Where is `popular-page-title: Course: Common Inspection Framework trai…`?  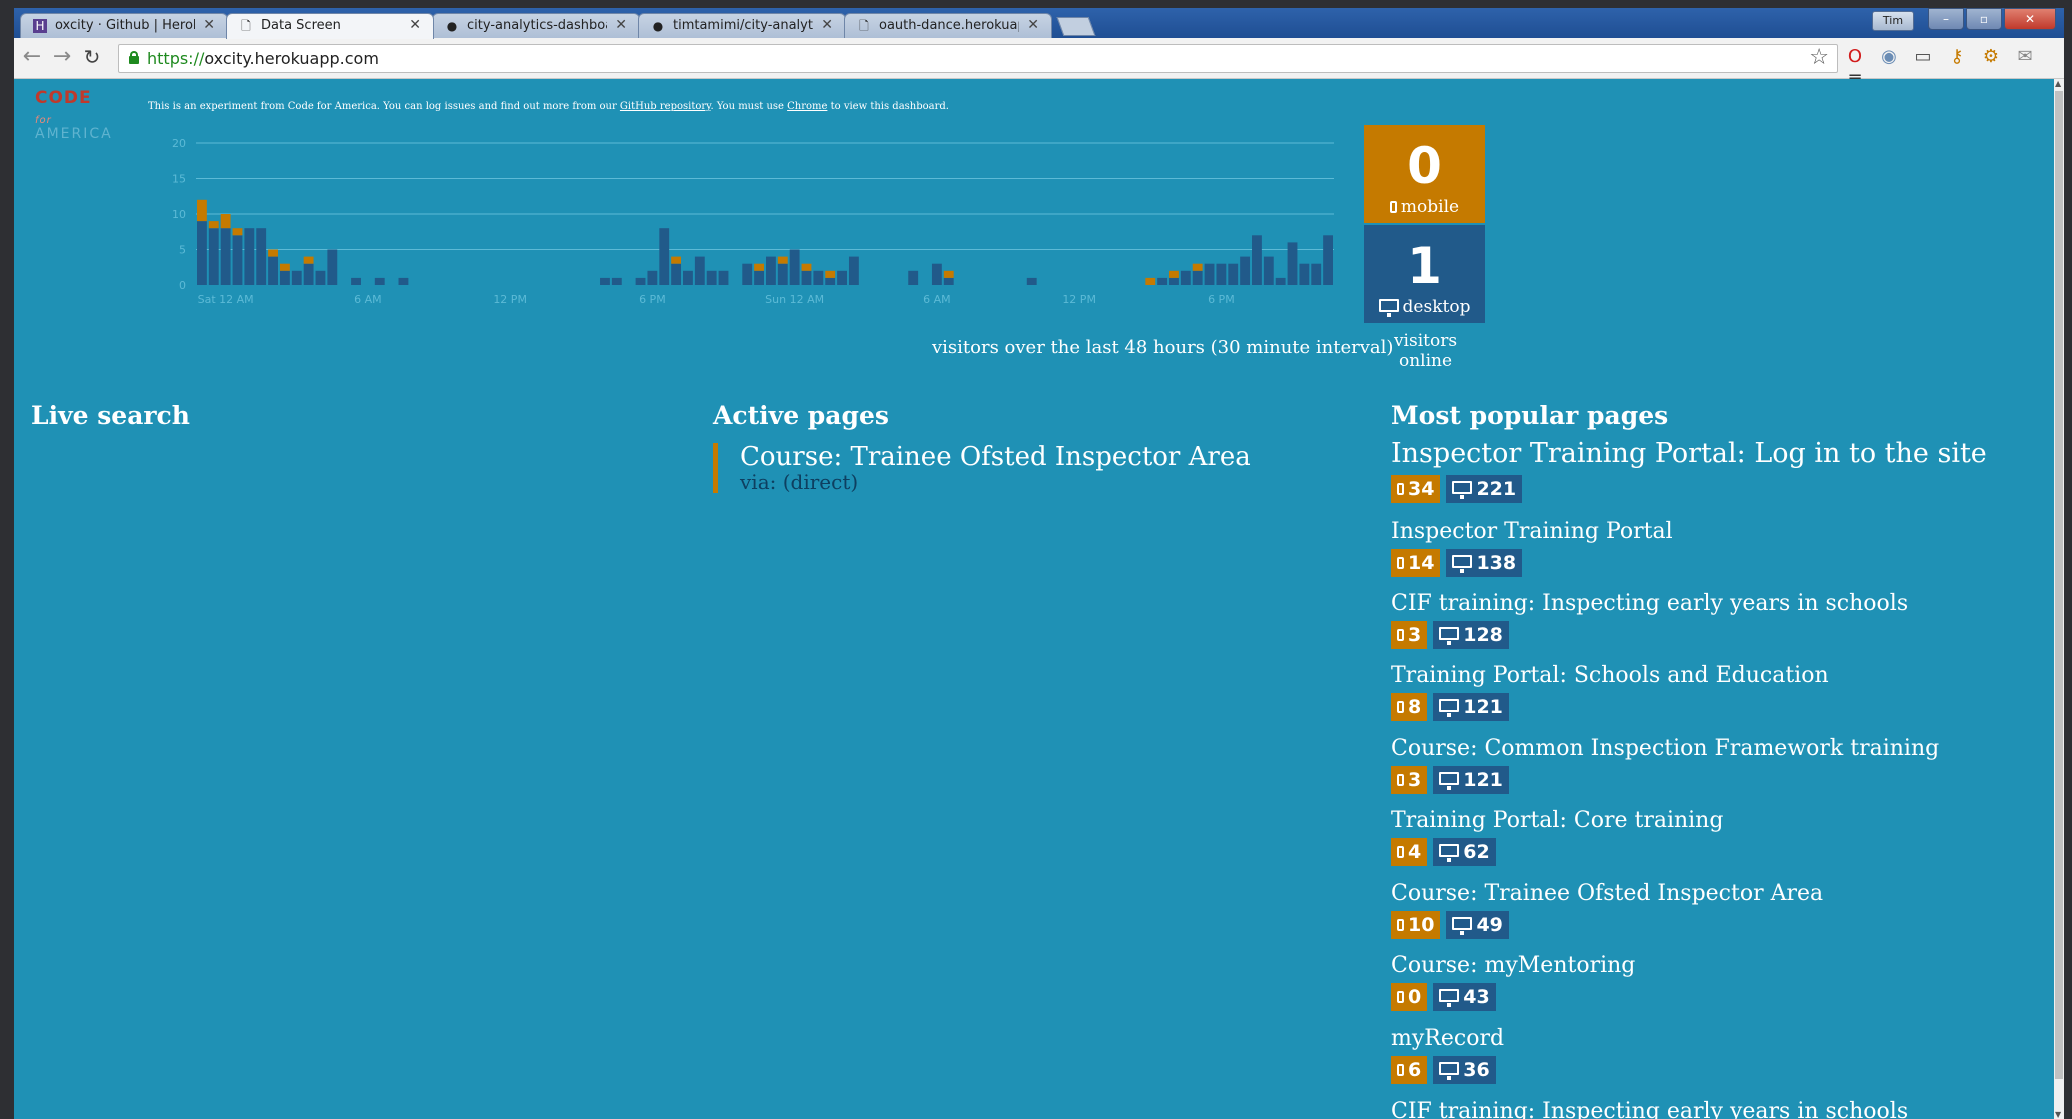
popular-page-title: Course: Common Inspection Framework trai… is located at coordinates (1665, 748).